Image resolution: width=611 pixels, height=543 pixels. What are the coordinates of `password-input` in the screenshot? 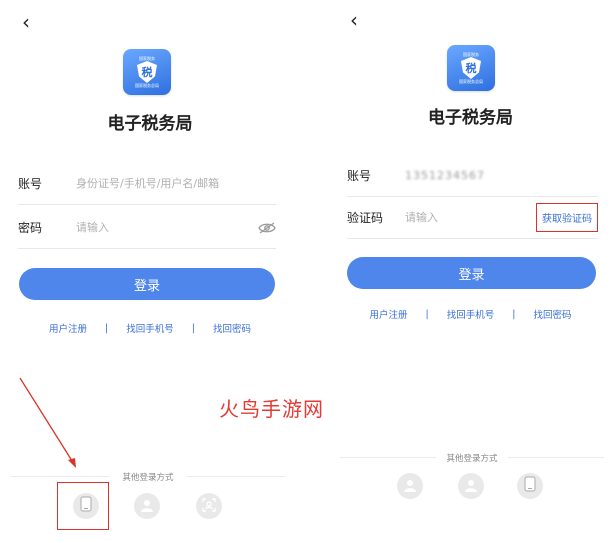 It's located at (167, 227).